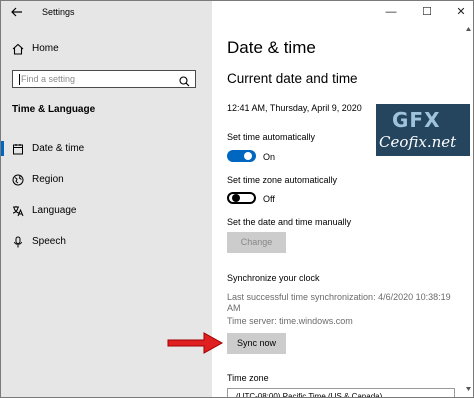 This screenshot has width=474, height=398. What do you see at coordinates (256, 343) in the screenshot?
I see `sync-now-button: Sync now` at bounding box center [256, 343].